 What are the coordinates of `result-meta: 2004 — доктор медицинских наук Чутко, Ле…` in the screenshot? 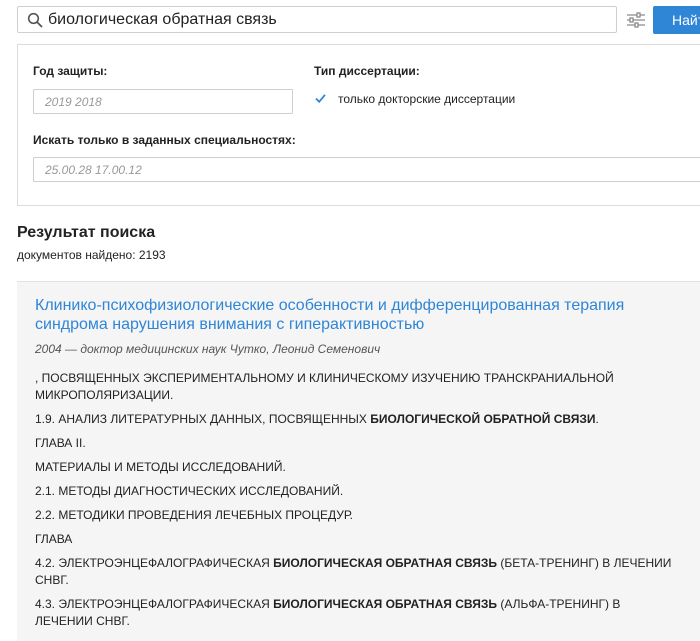 It's located at (208, 349).